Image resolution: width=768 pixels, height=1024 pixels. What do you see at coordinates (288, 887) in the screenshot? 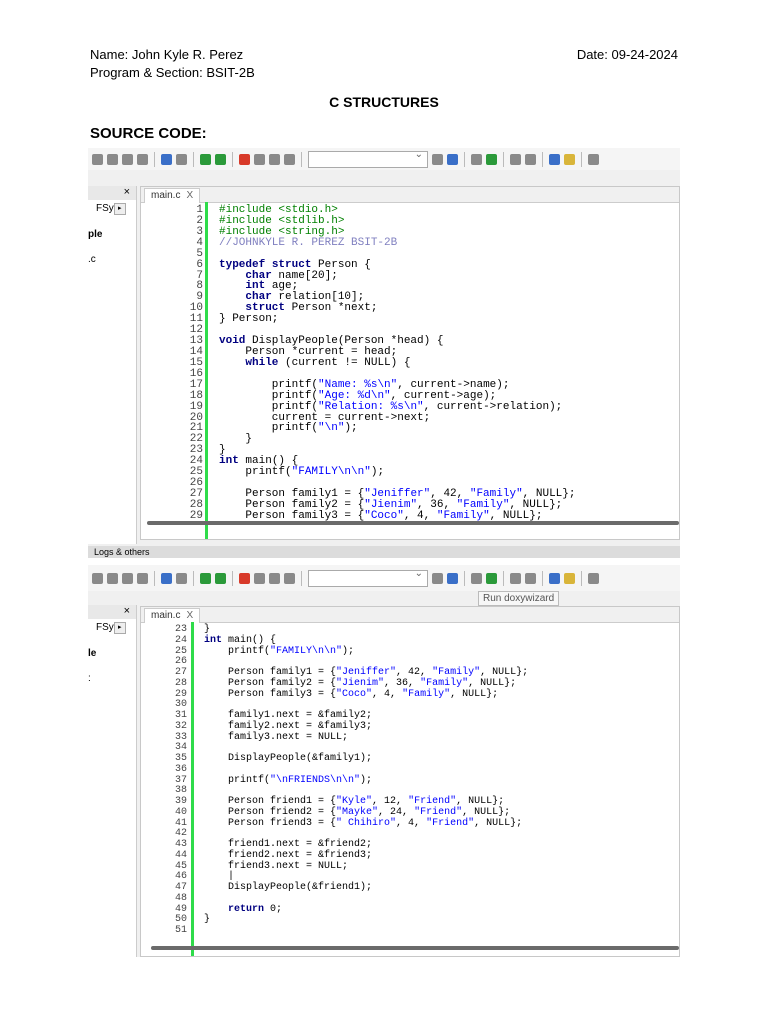
I see `code-text: DisplayPeople(&friend1);` at bounding box center [288, 887].